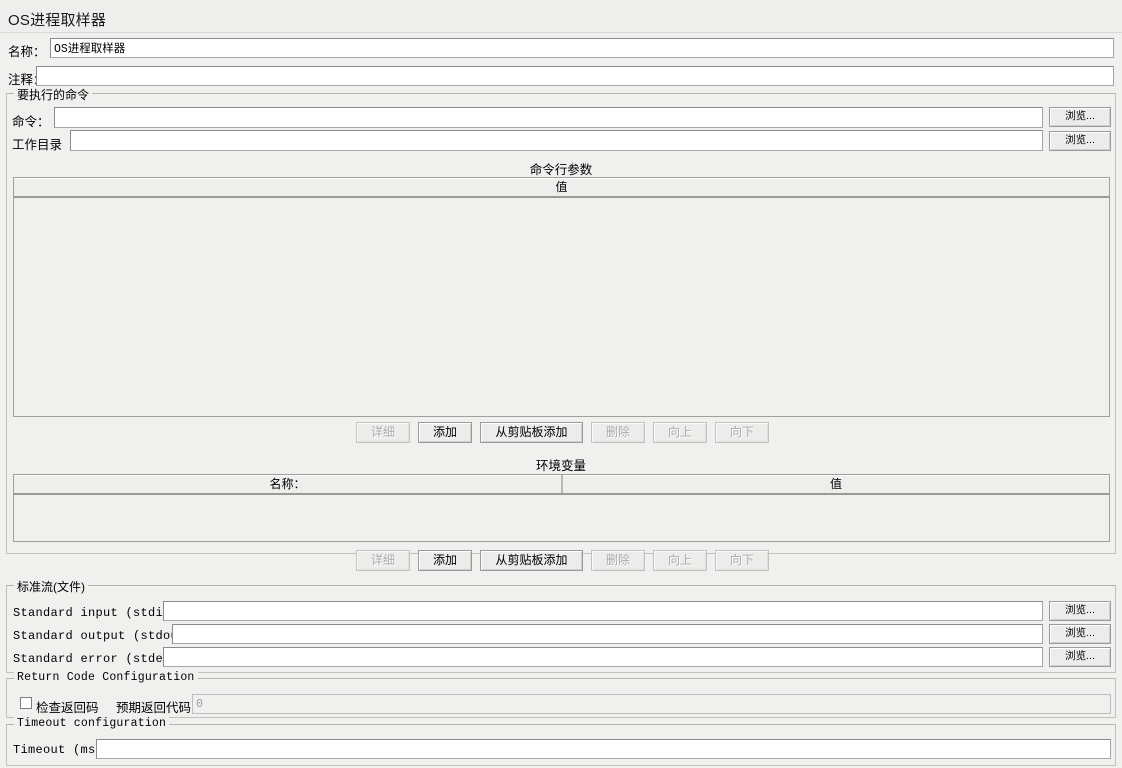 Image resolution: width=1122 pixels, height=768 pixels. I want to click on name-label: 名称：, so click(27, 52).